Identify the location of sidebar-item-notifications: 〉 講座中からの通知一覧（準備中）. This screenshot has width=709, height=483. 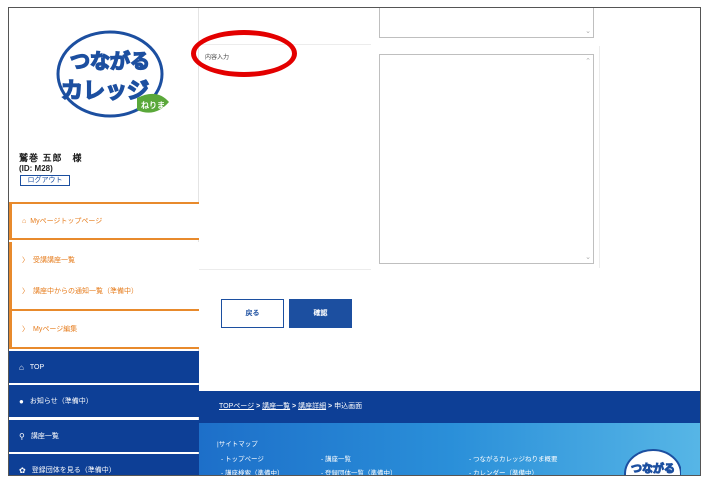
(104, 292).